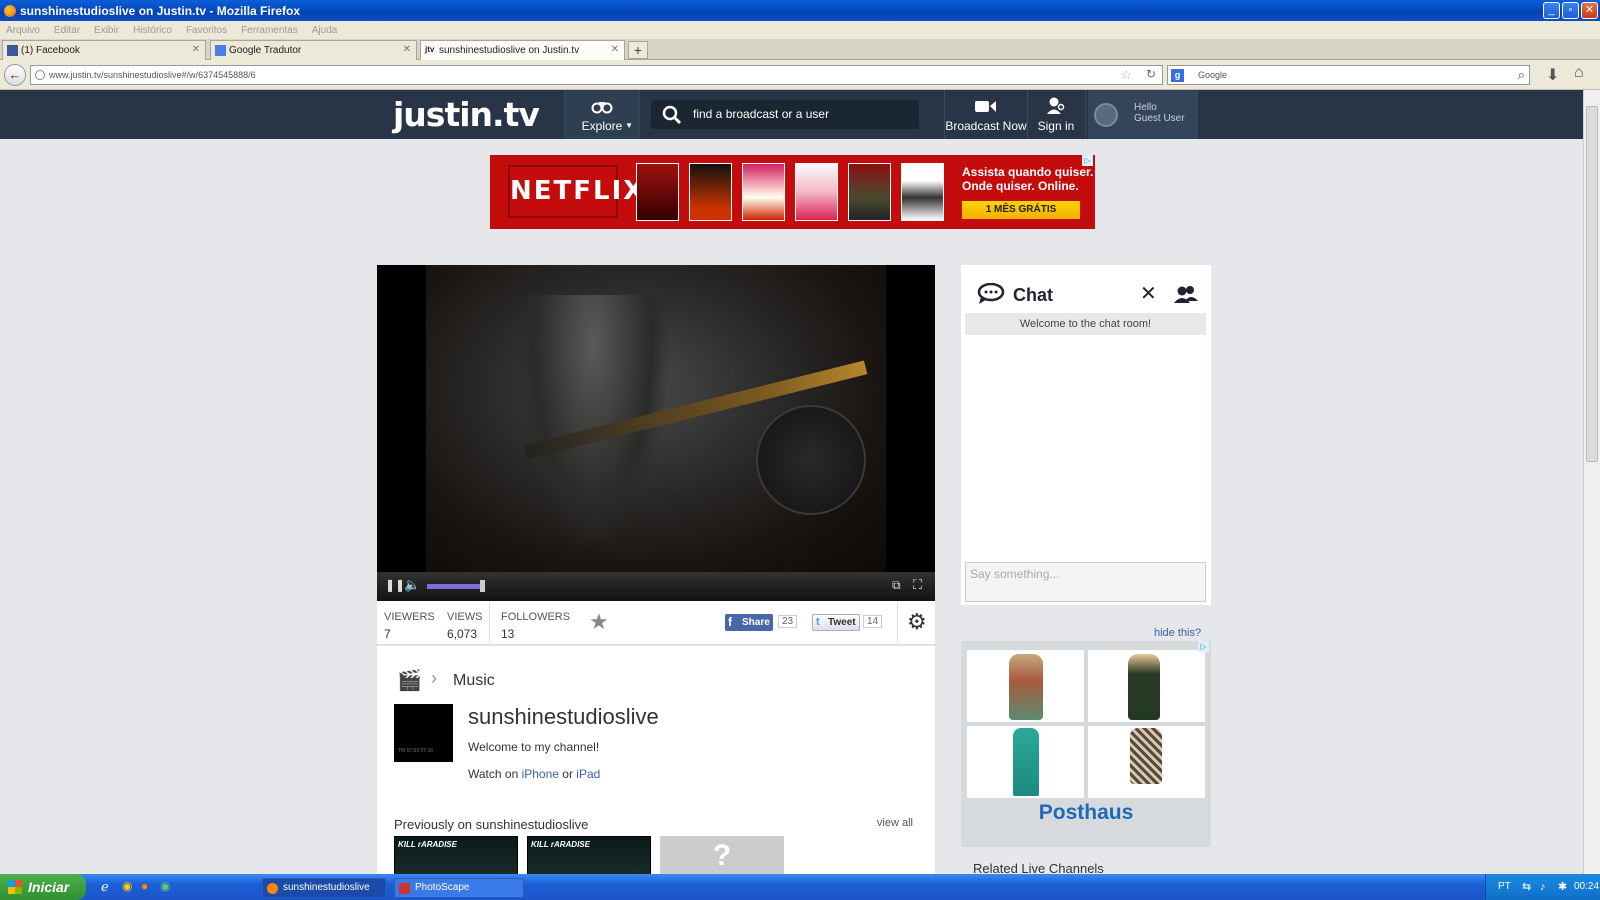 This screenshot has width=1600, height=900. Describe the element at coordinates (395, 585) in the screenshot. I see `pause-icon: ❚❚` at that location.